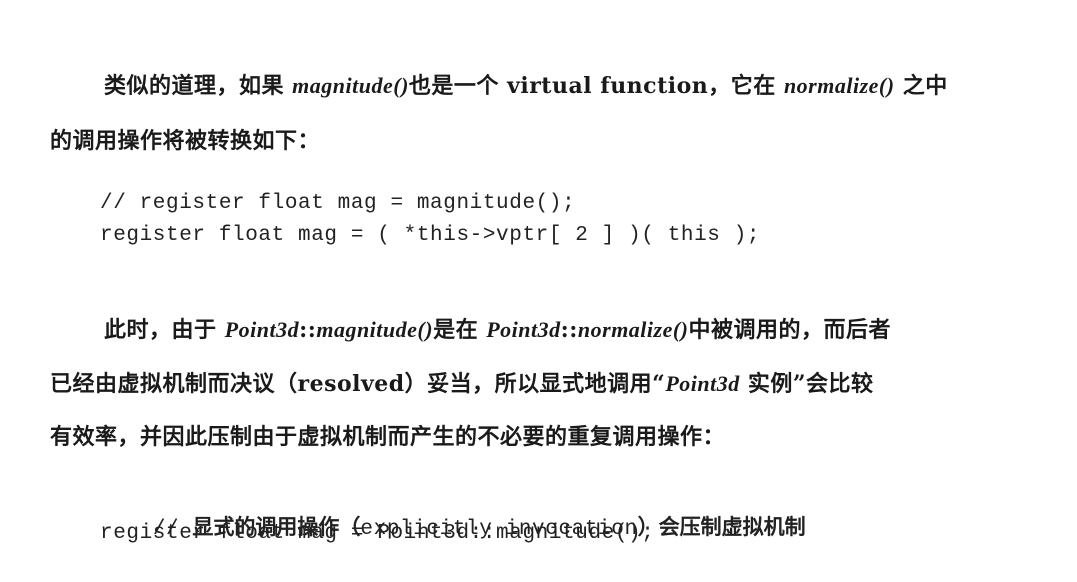  What do you see at coordinates (596, 86) in the screenshot?
I see `text-segment: 也是一个 virtual function，它在` at bounding box center [596, 86].